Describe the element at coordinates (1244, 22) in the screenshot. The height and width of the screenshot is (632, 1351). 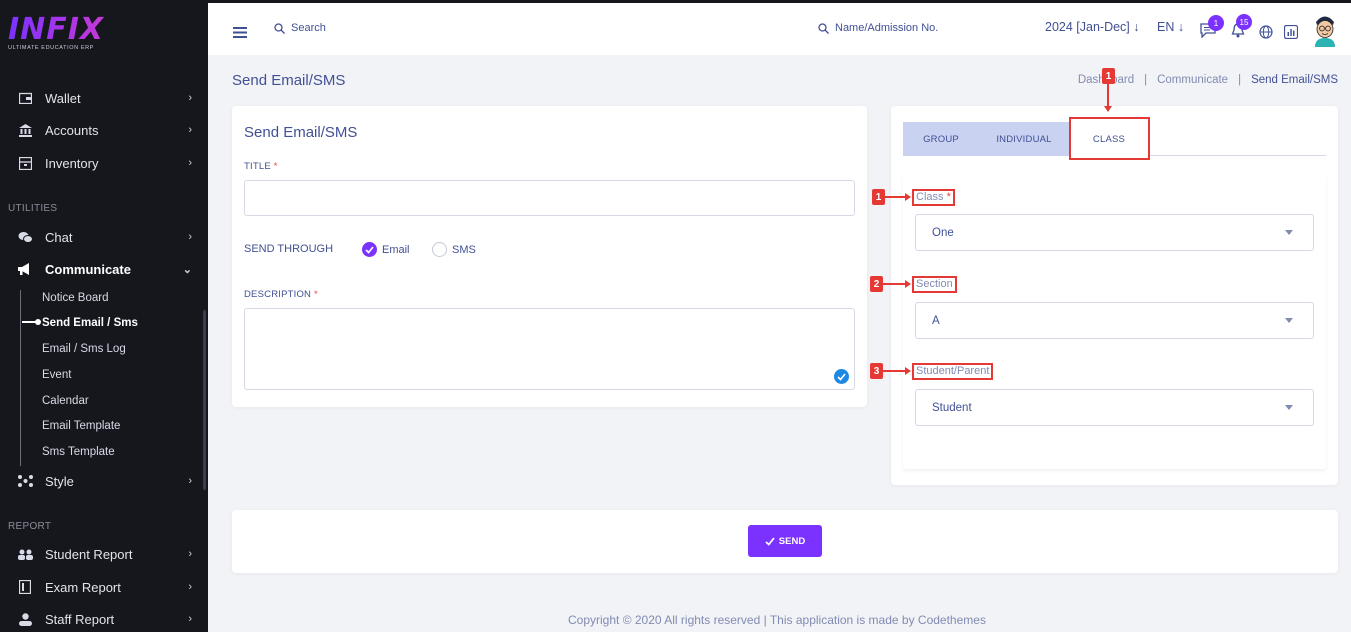
I see `notification-badge: 15` at that location.